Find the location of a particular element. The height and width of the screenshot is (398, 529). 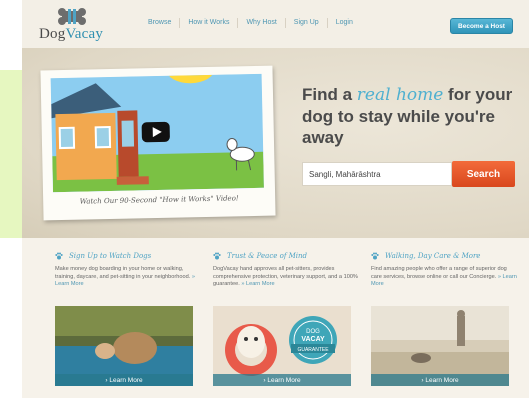

feature-image-pool-dogs: › Learn More is located at coordinates (124, 346).